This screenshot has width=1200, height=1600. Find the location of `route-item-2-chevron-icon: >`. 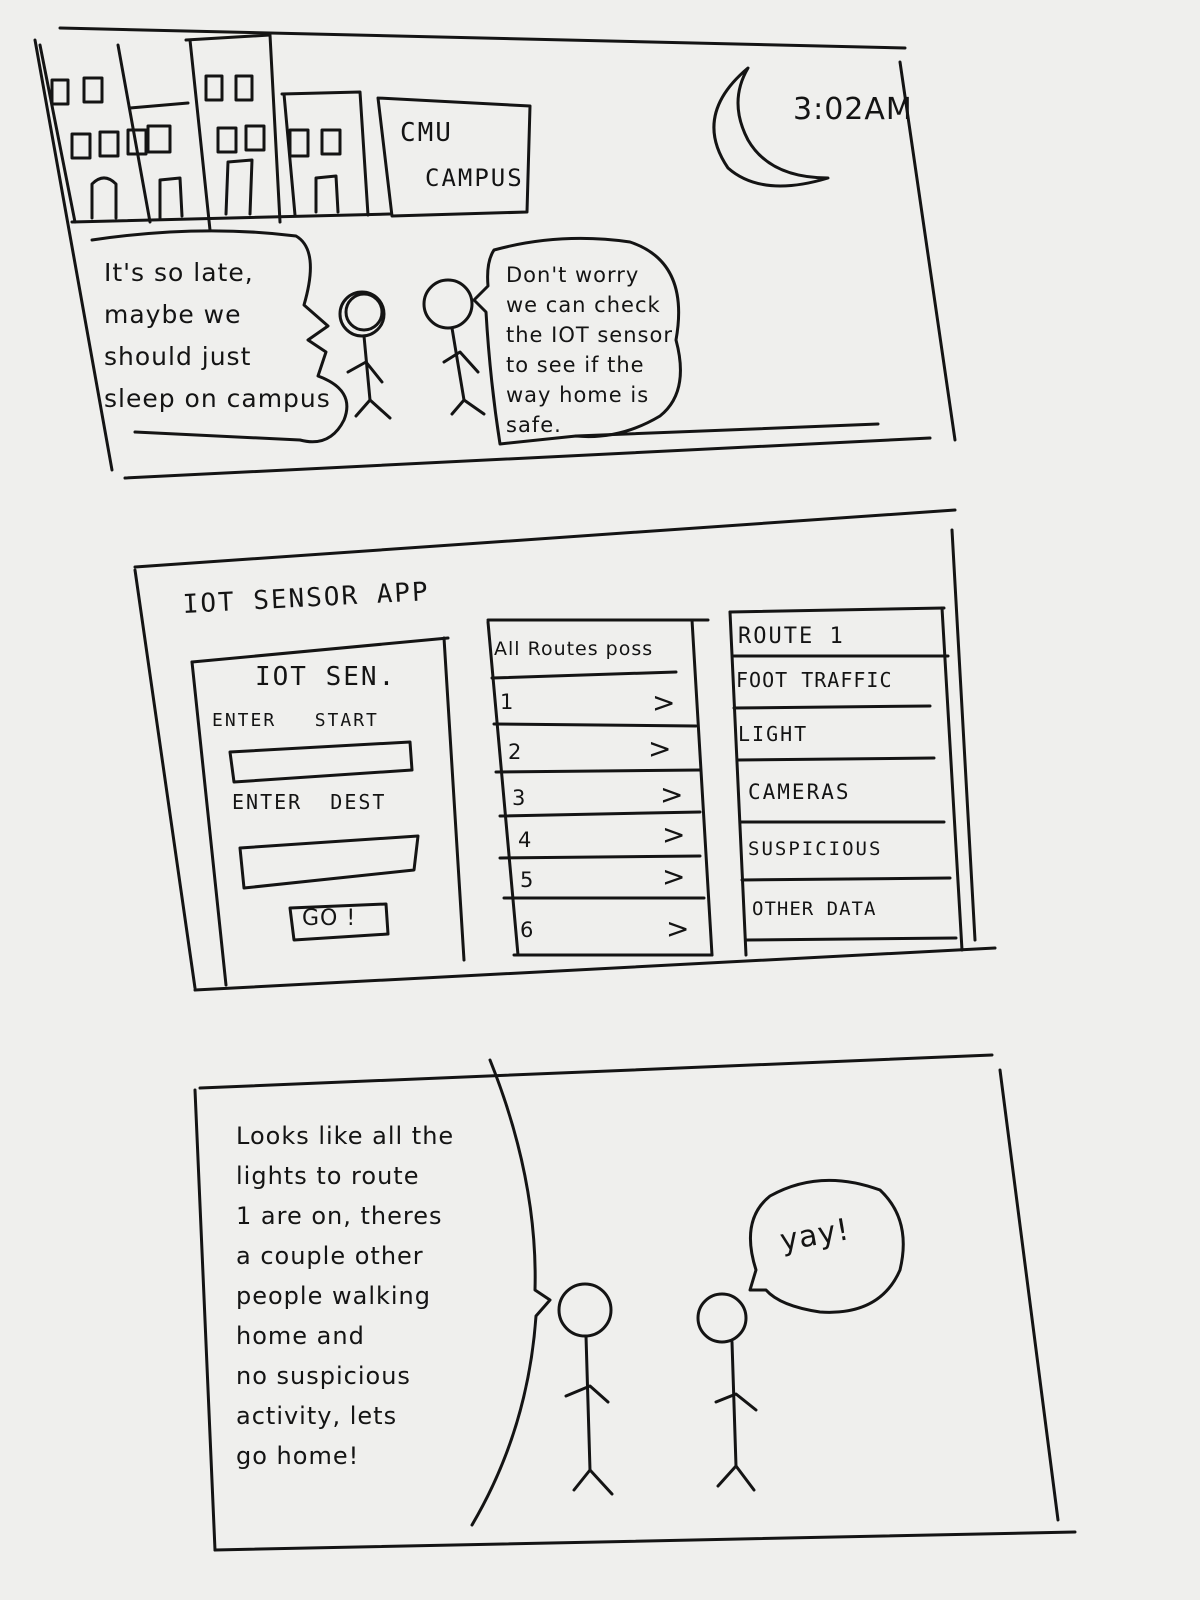

route-item-2-chevron-icon: > is located at coordinates (660, 748).